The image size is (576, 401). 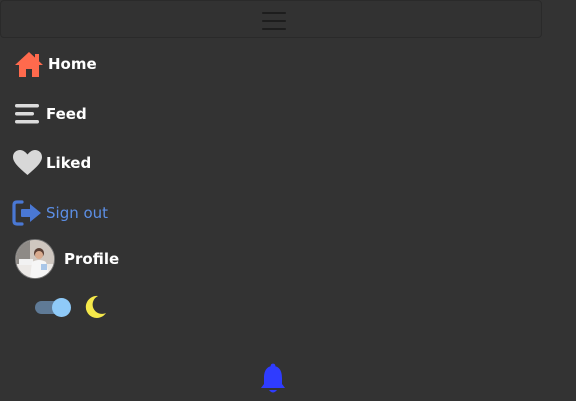 I want to click on nav-item-label: Home, so click(x=72, y=64).